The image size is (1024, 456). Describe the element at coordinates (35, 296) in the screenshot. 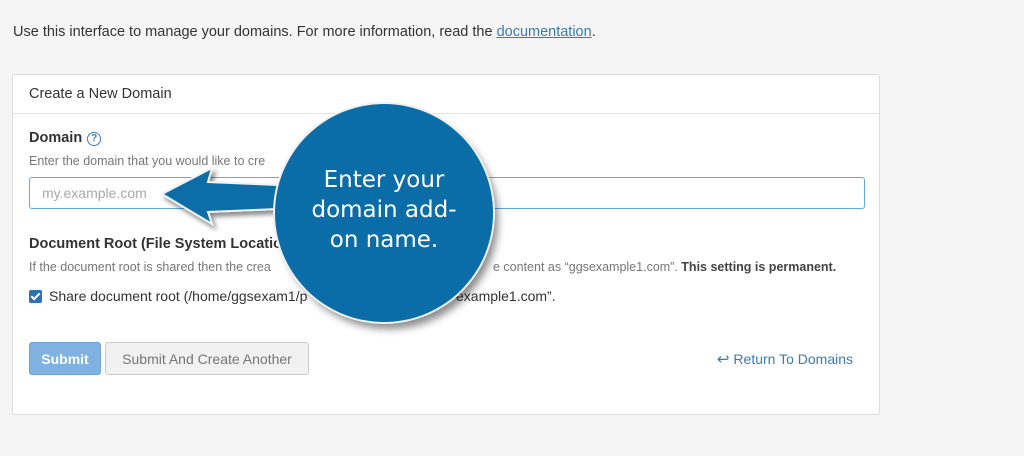

I see `share-doc-root-checkbox` at that location.